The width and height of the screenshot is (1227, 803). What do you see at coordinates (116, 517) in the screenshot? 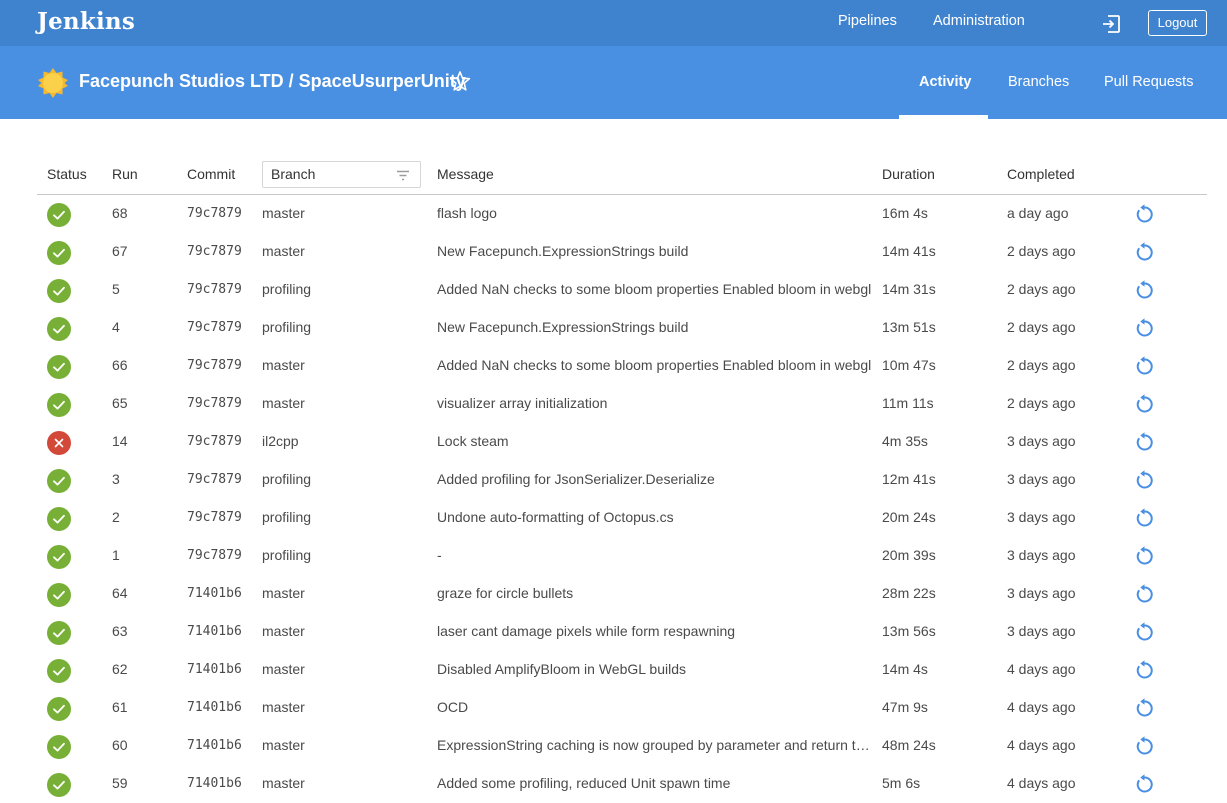
I see `run-number: 2` at bounding box center [116, 517].